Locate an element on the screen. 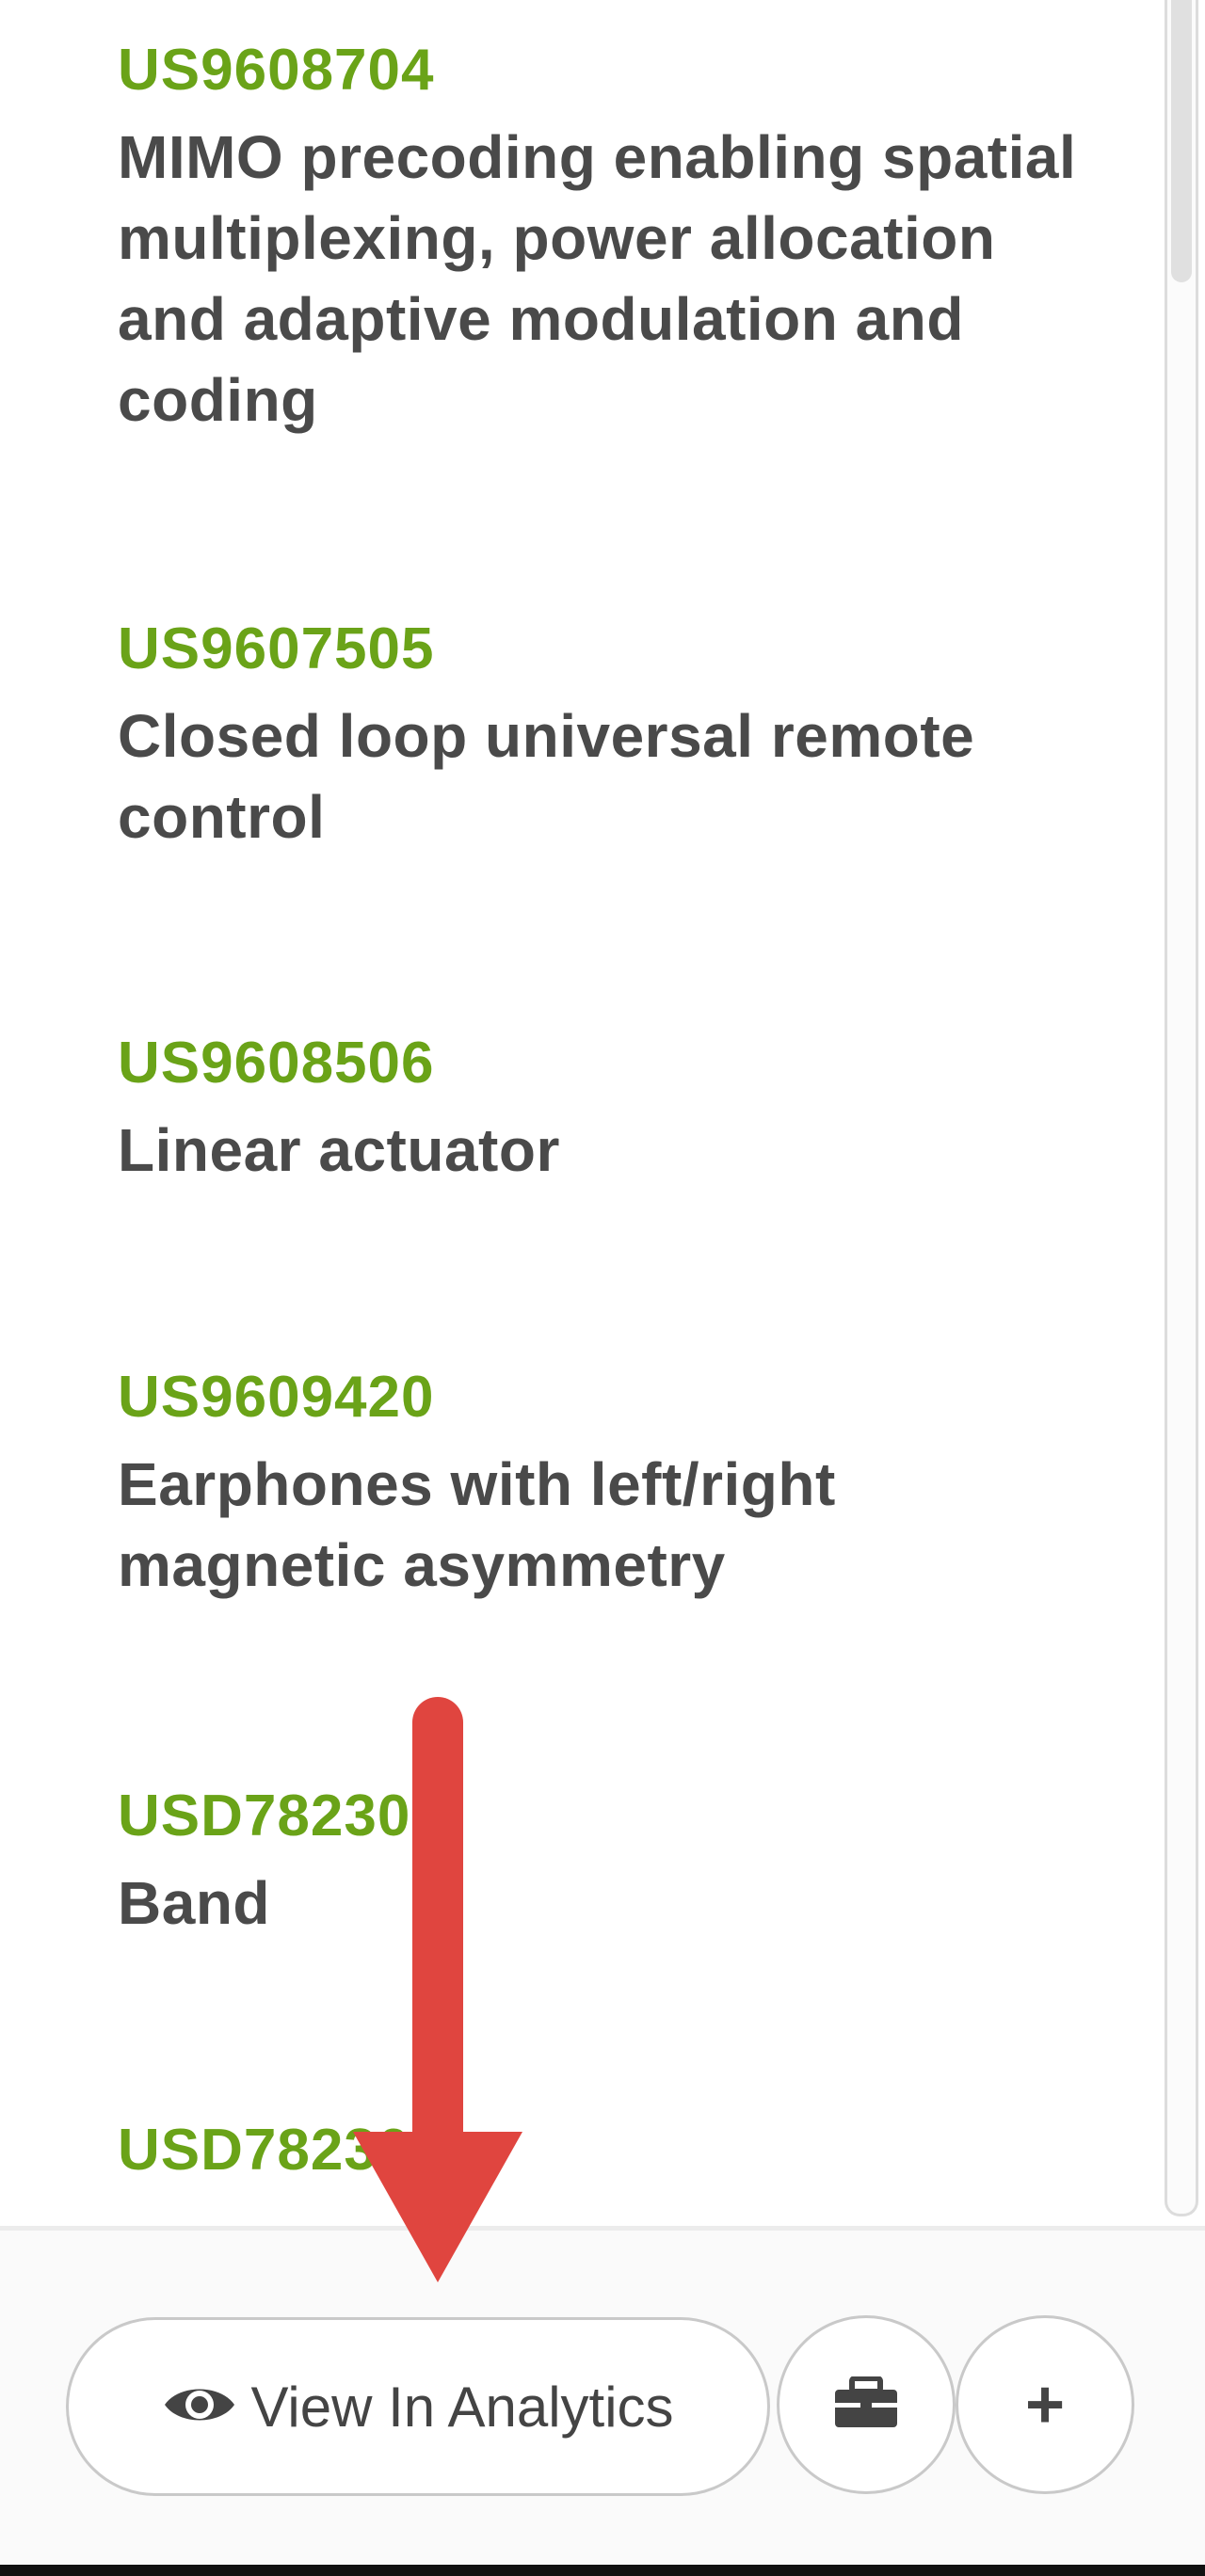  patent-id: USD782309 is located at coordinates (612, 2151).